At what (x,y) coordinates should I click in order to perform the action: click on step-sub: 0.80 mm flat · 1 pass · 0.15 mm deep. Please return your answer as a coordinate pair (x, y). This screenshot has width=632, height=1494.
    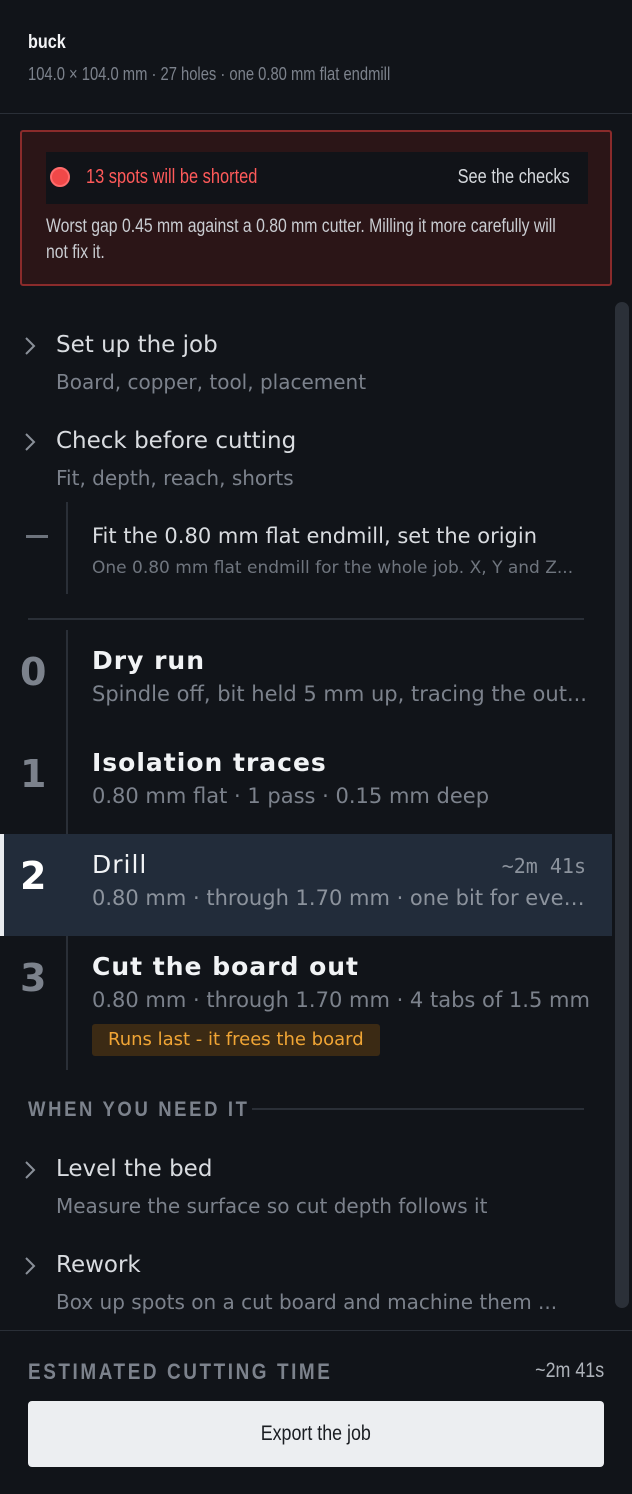
    Looking at the image, I should click on (291, 796).